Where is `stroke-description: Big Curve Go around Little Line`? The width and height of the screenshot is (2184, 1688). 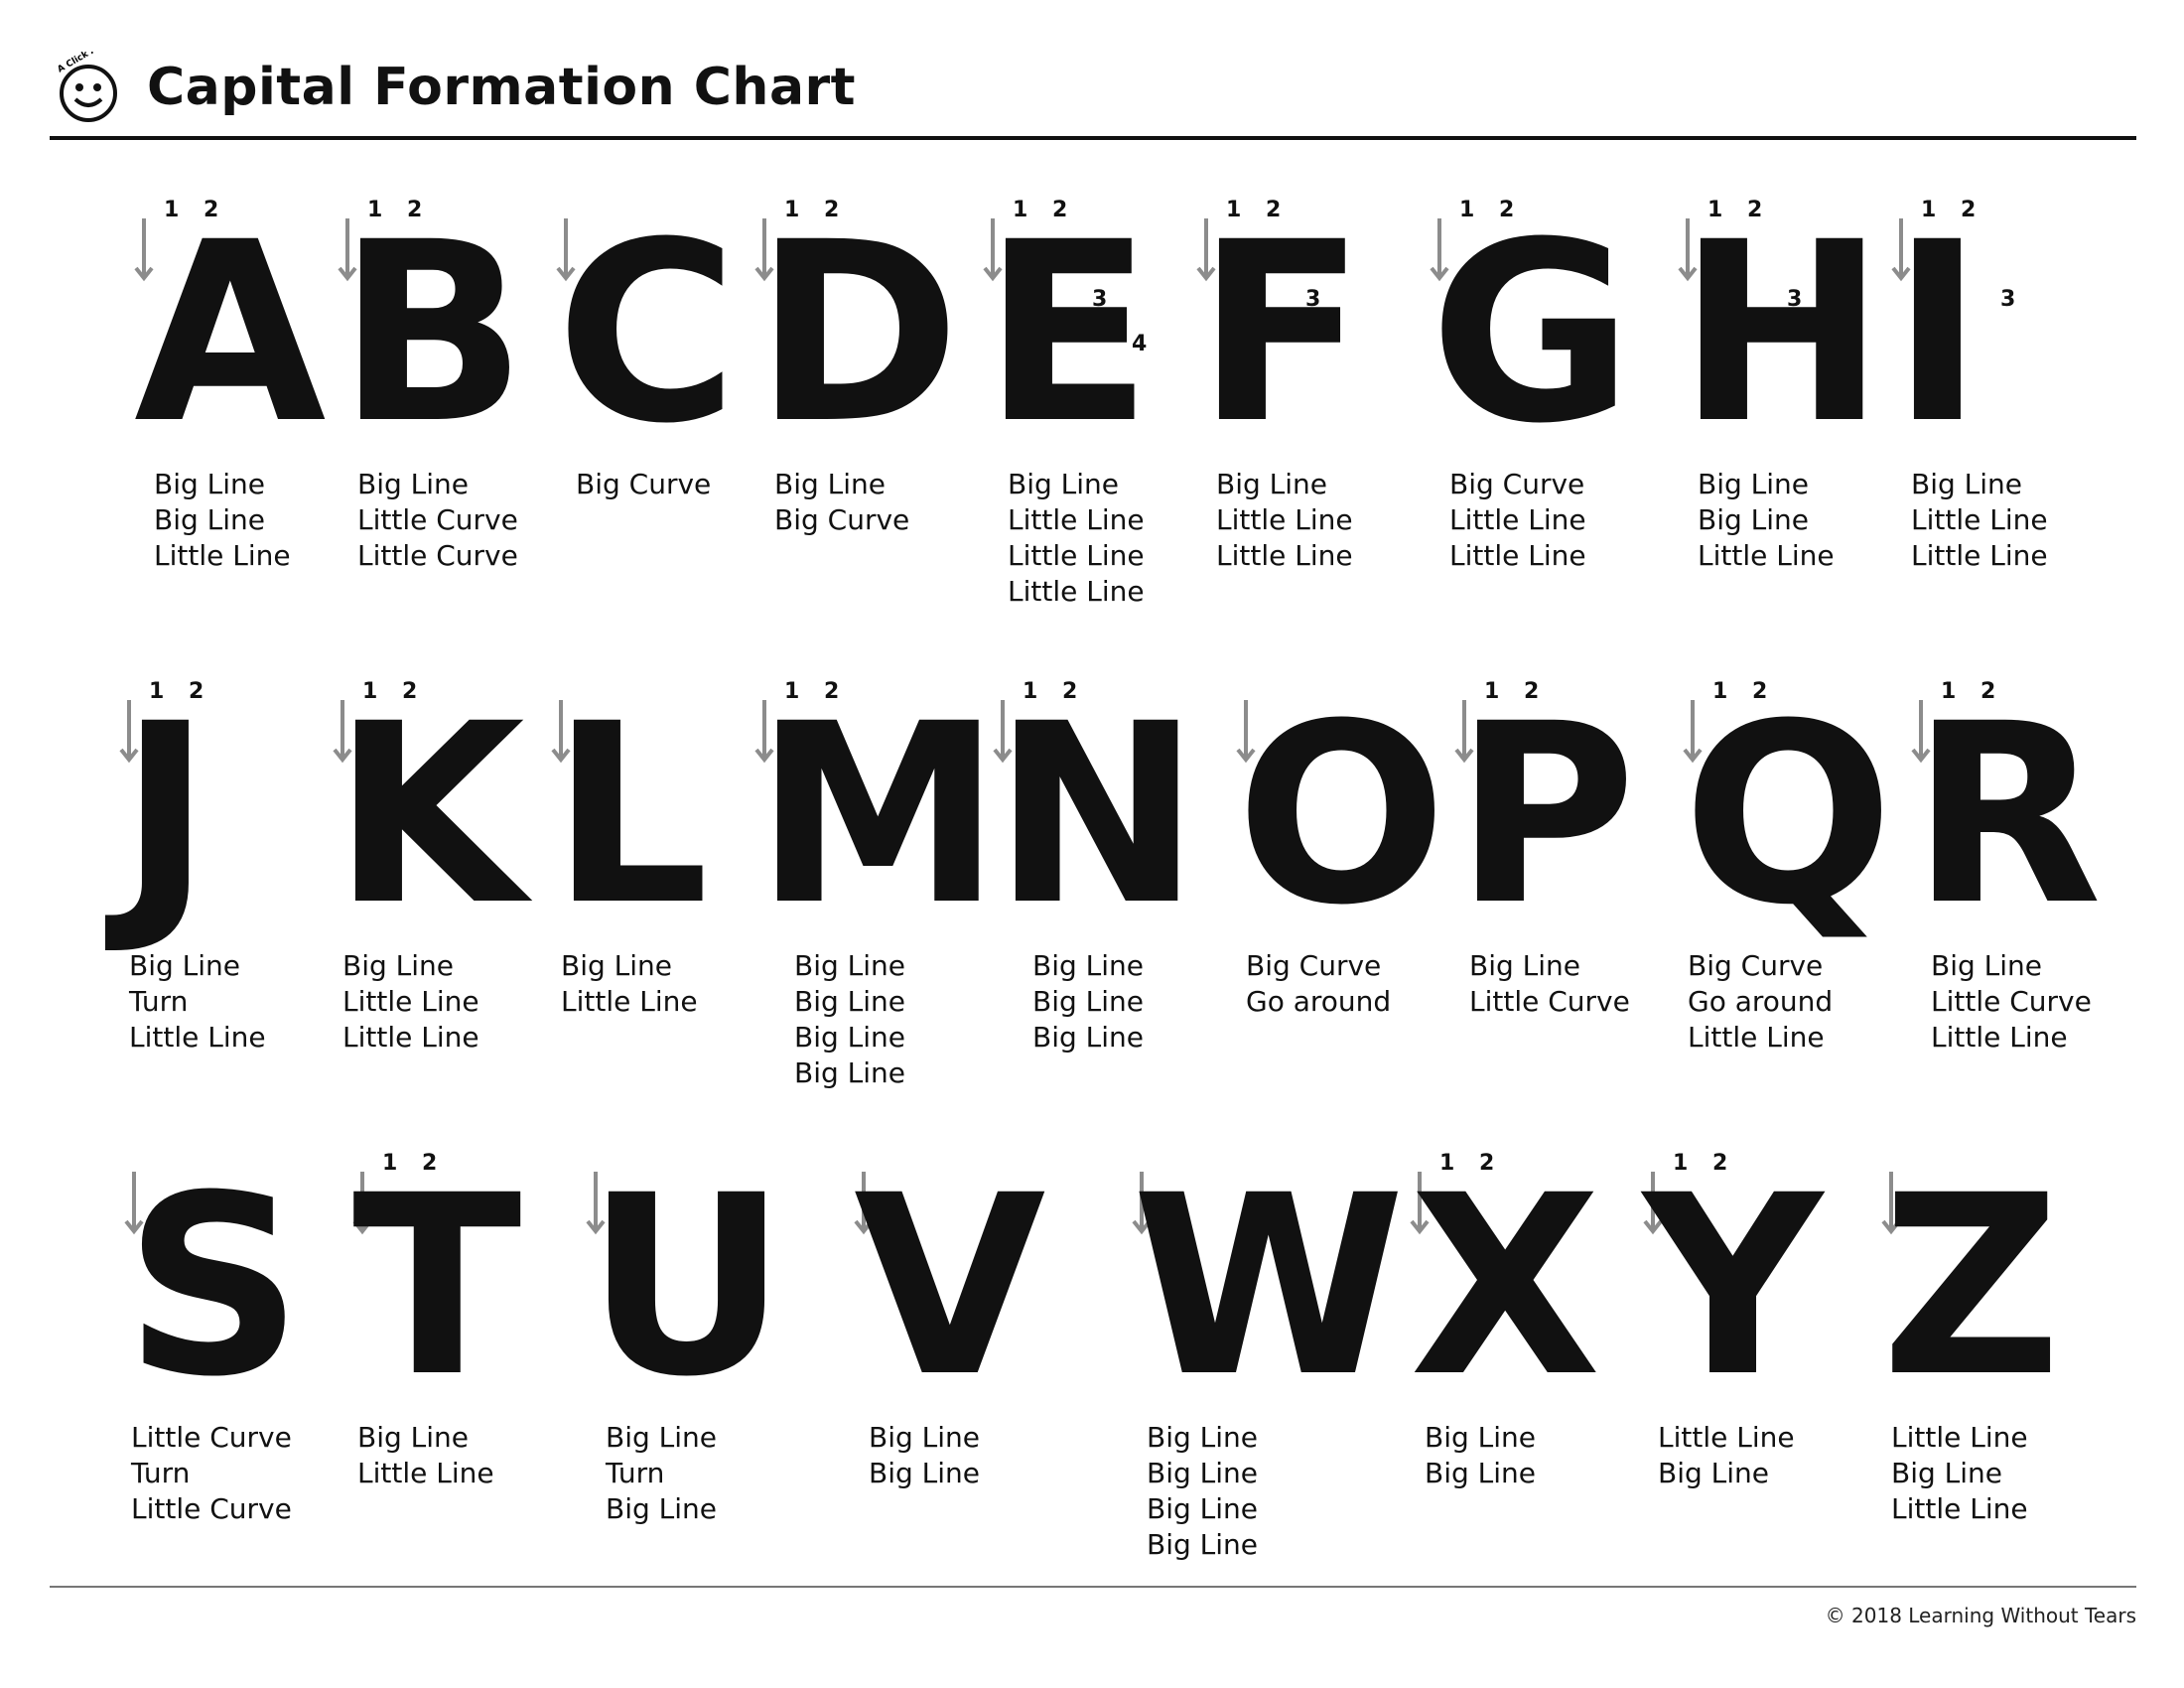 stroke-description: Big Curve Go around Little Line is located at coordinates (1760, 1001).